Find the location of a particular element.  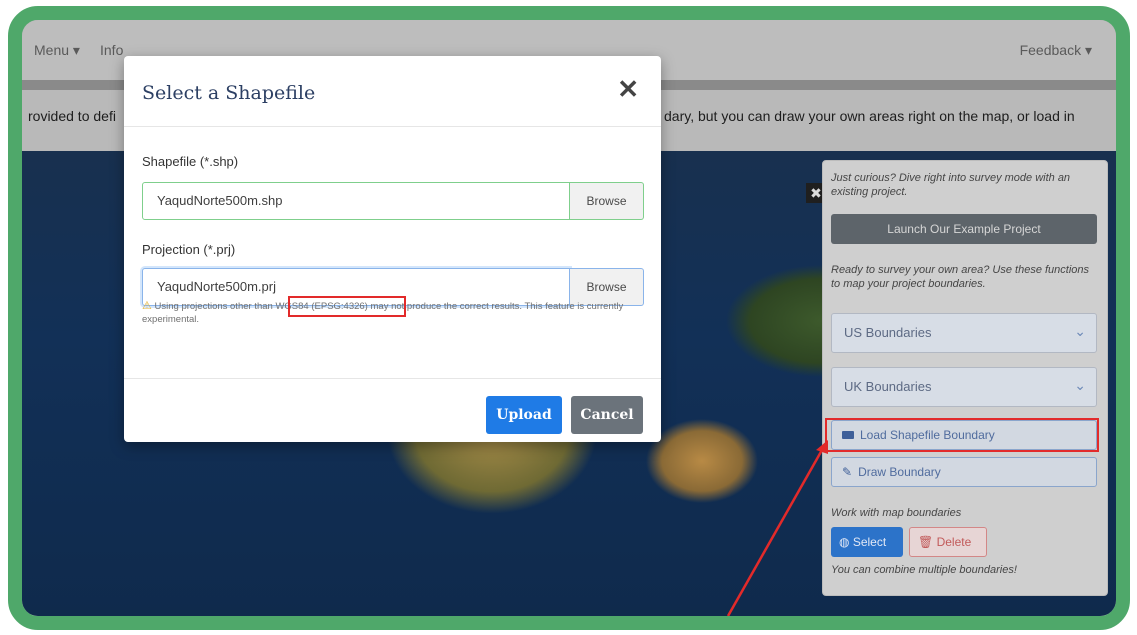

close-icon: ✕ is located at coordinates (628, 89).